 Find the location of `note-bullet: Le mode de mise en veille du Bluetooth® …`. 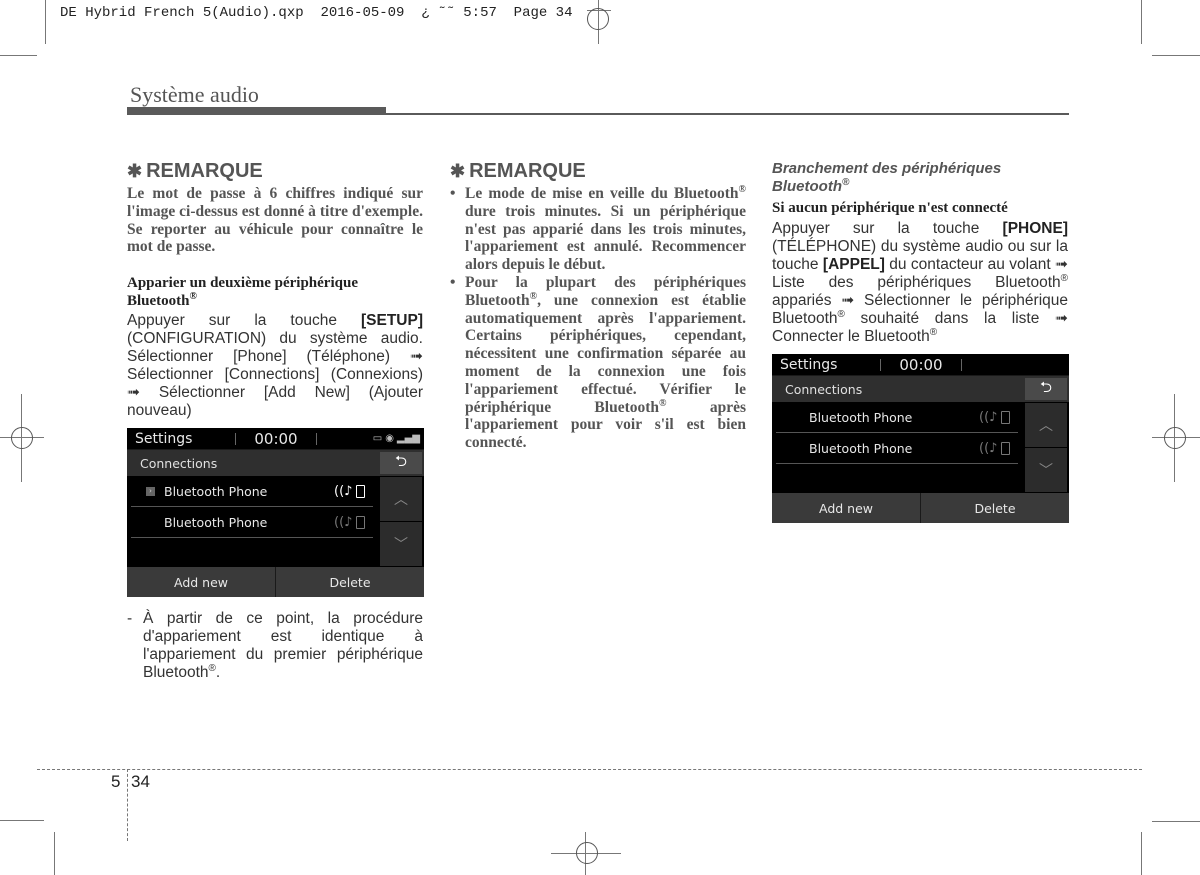

note-bullet: Le mode de mise en veille du Bluetooth® … is located at coordinates (598, 229).